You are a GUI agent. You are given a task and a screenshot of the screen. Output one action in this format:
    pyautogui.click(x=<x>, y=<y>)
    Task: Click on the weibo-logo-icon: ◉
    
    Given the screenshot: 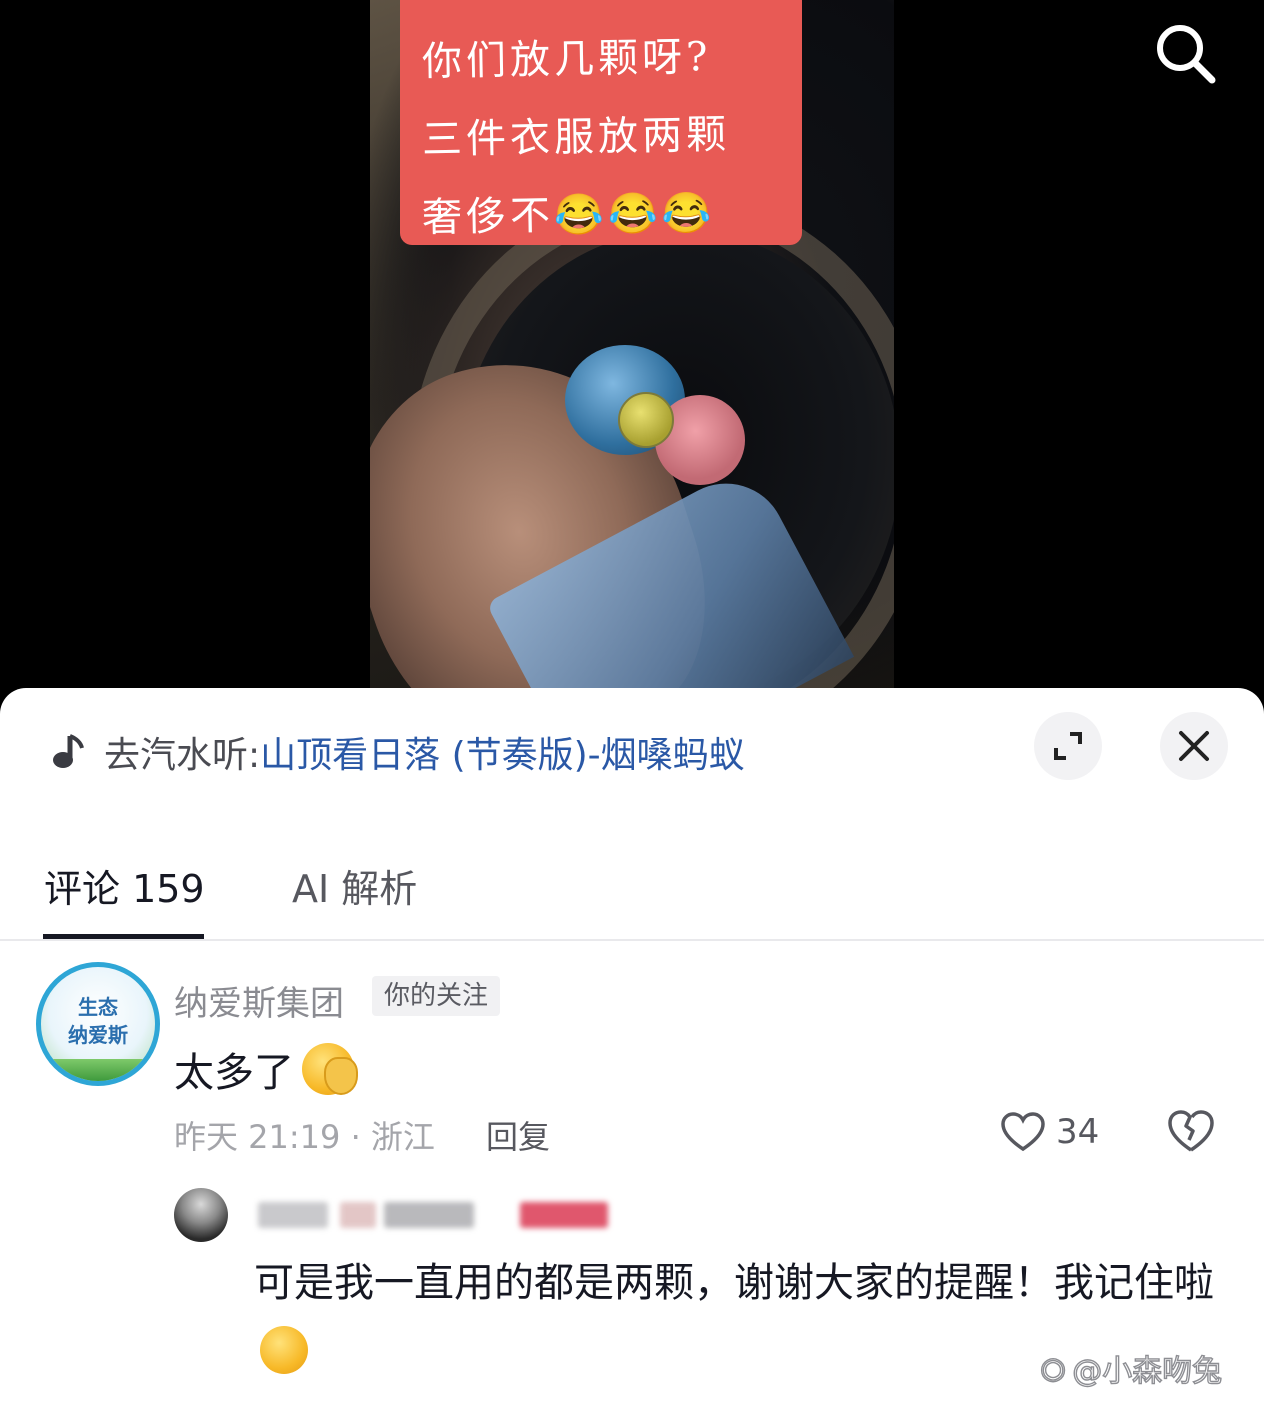 What is the action you would take?
    pyautogui.click(x=1053, y=1368)
    